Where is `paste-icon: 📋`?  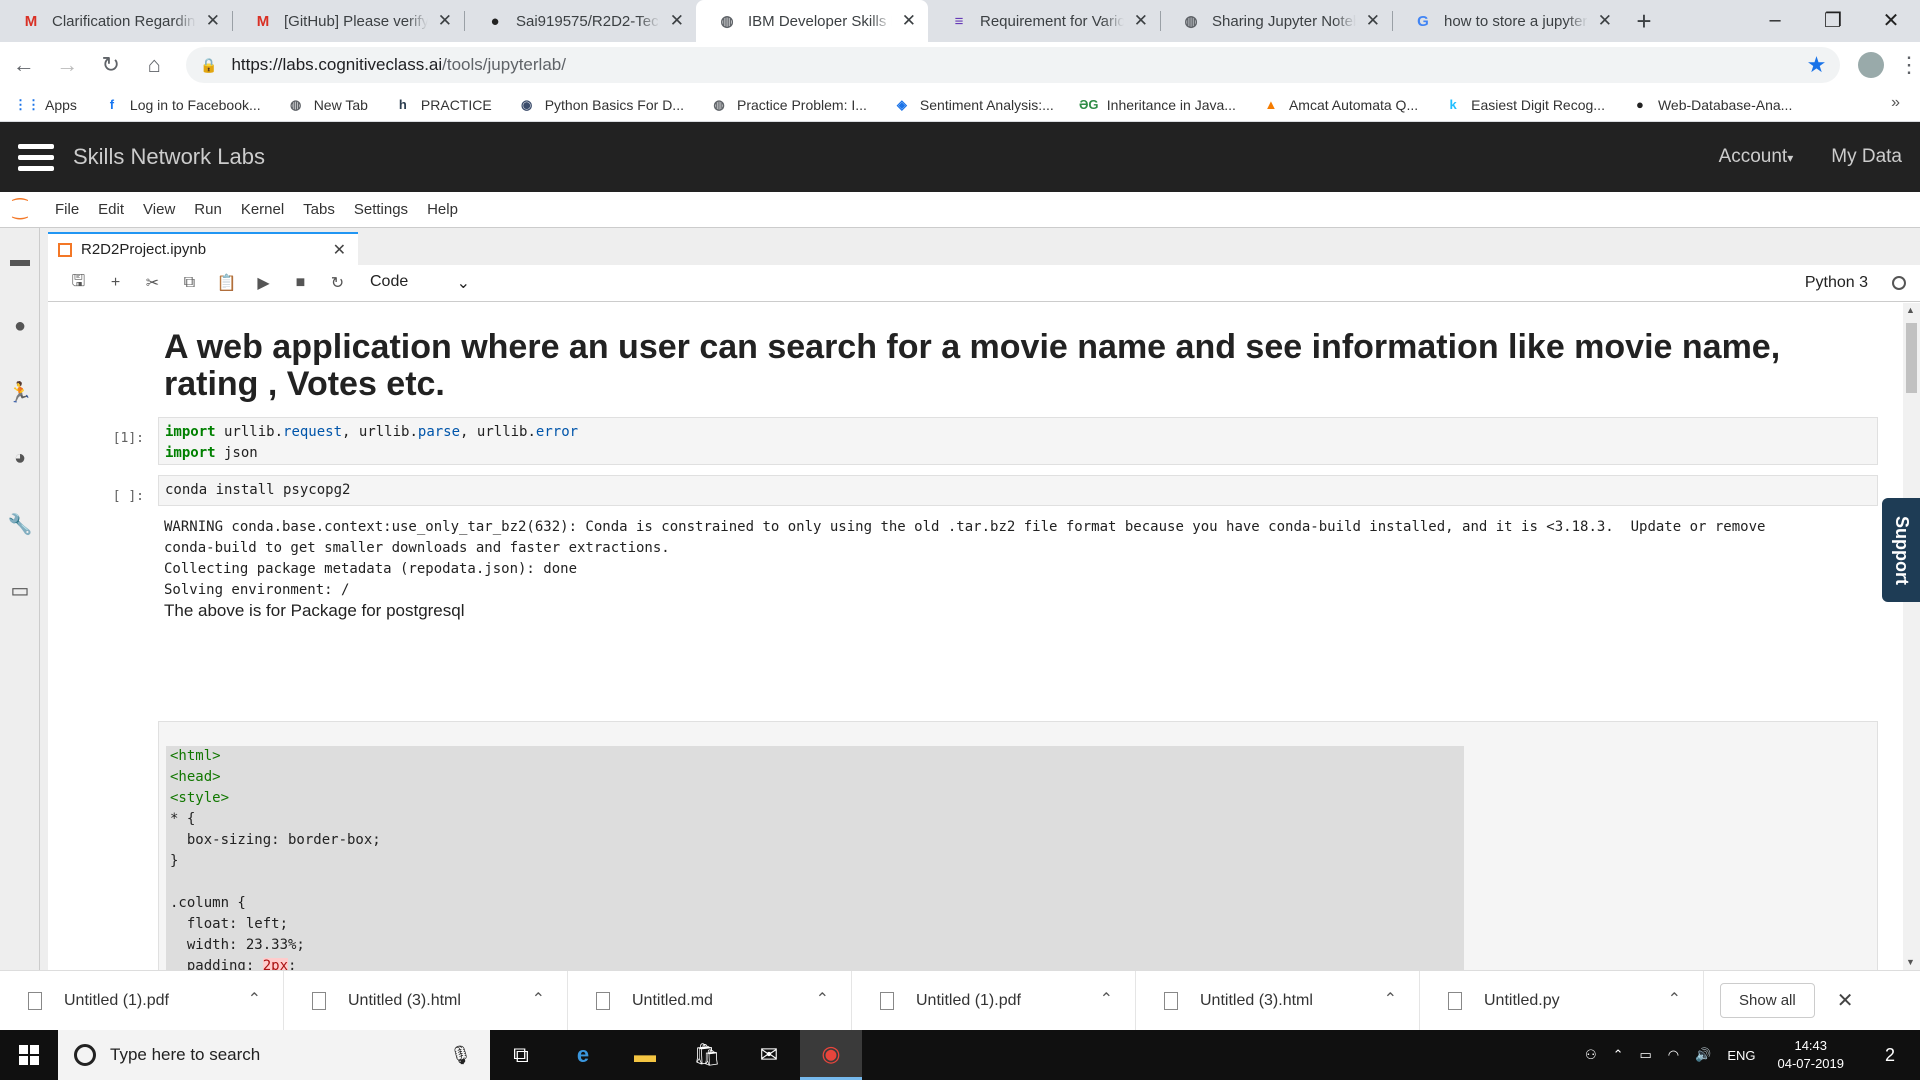
paste-icon: 📋 is located at coordinates (226, 283).